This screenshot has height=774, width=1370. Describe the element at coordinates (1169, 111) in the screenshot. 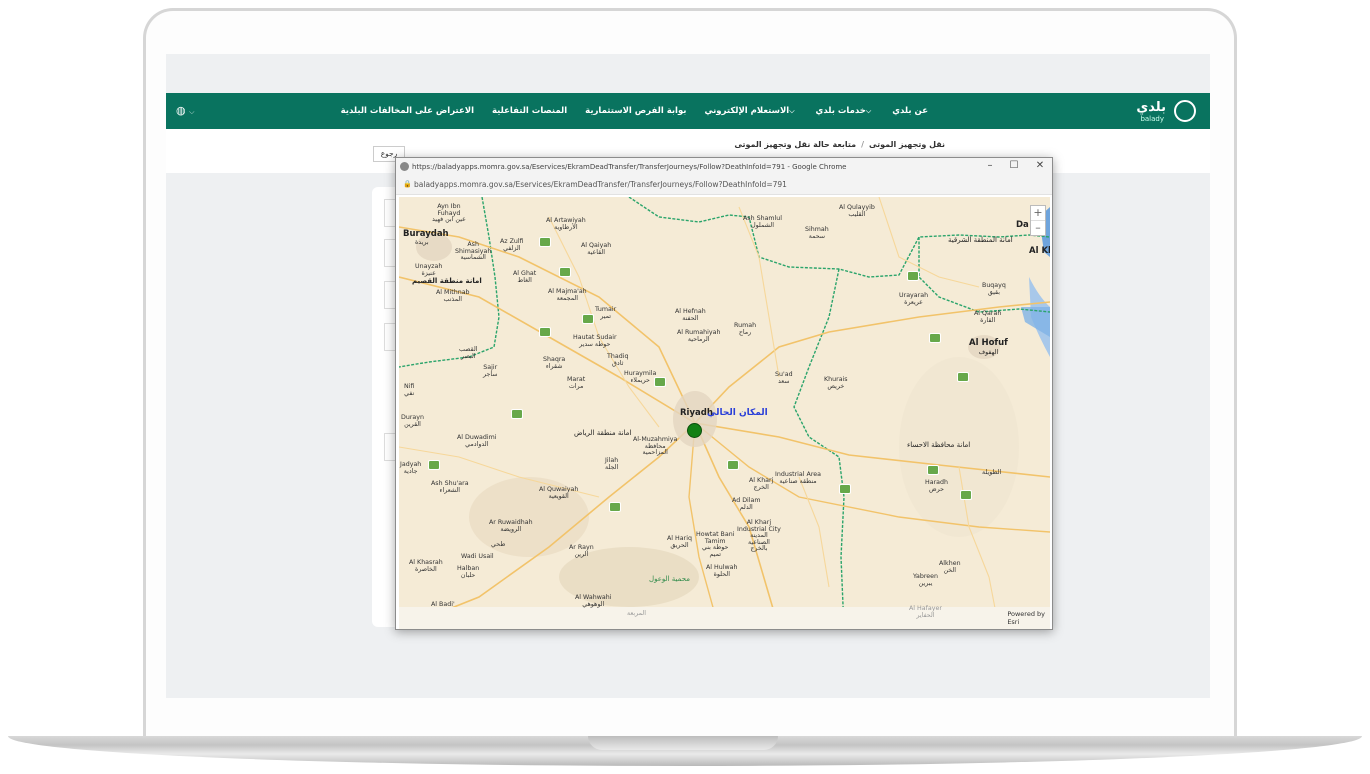

I see `balady-logo: بلدي balady` at that location.